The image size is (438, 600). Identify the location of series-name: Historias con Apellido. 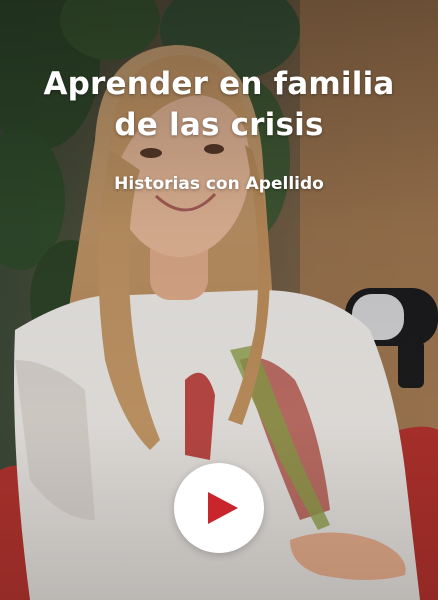
(219, 184).